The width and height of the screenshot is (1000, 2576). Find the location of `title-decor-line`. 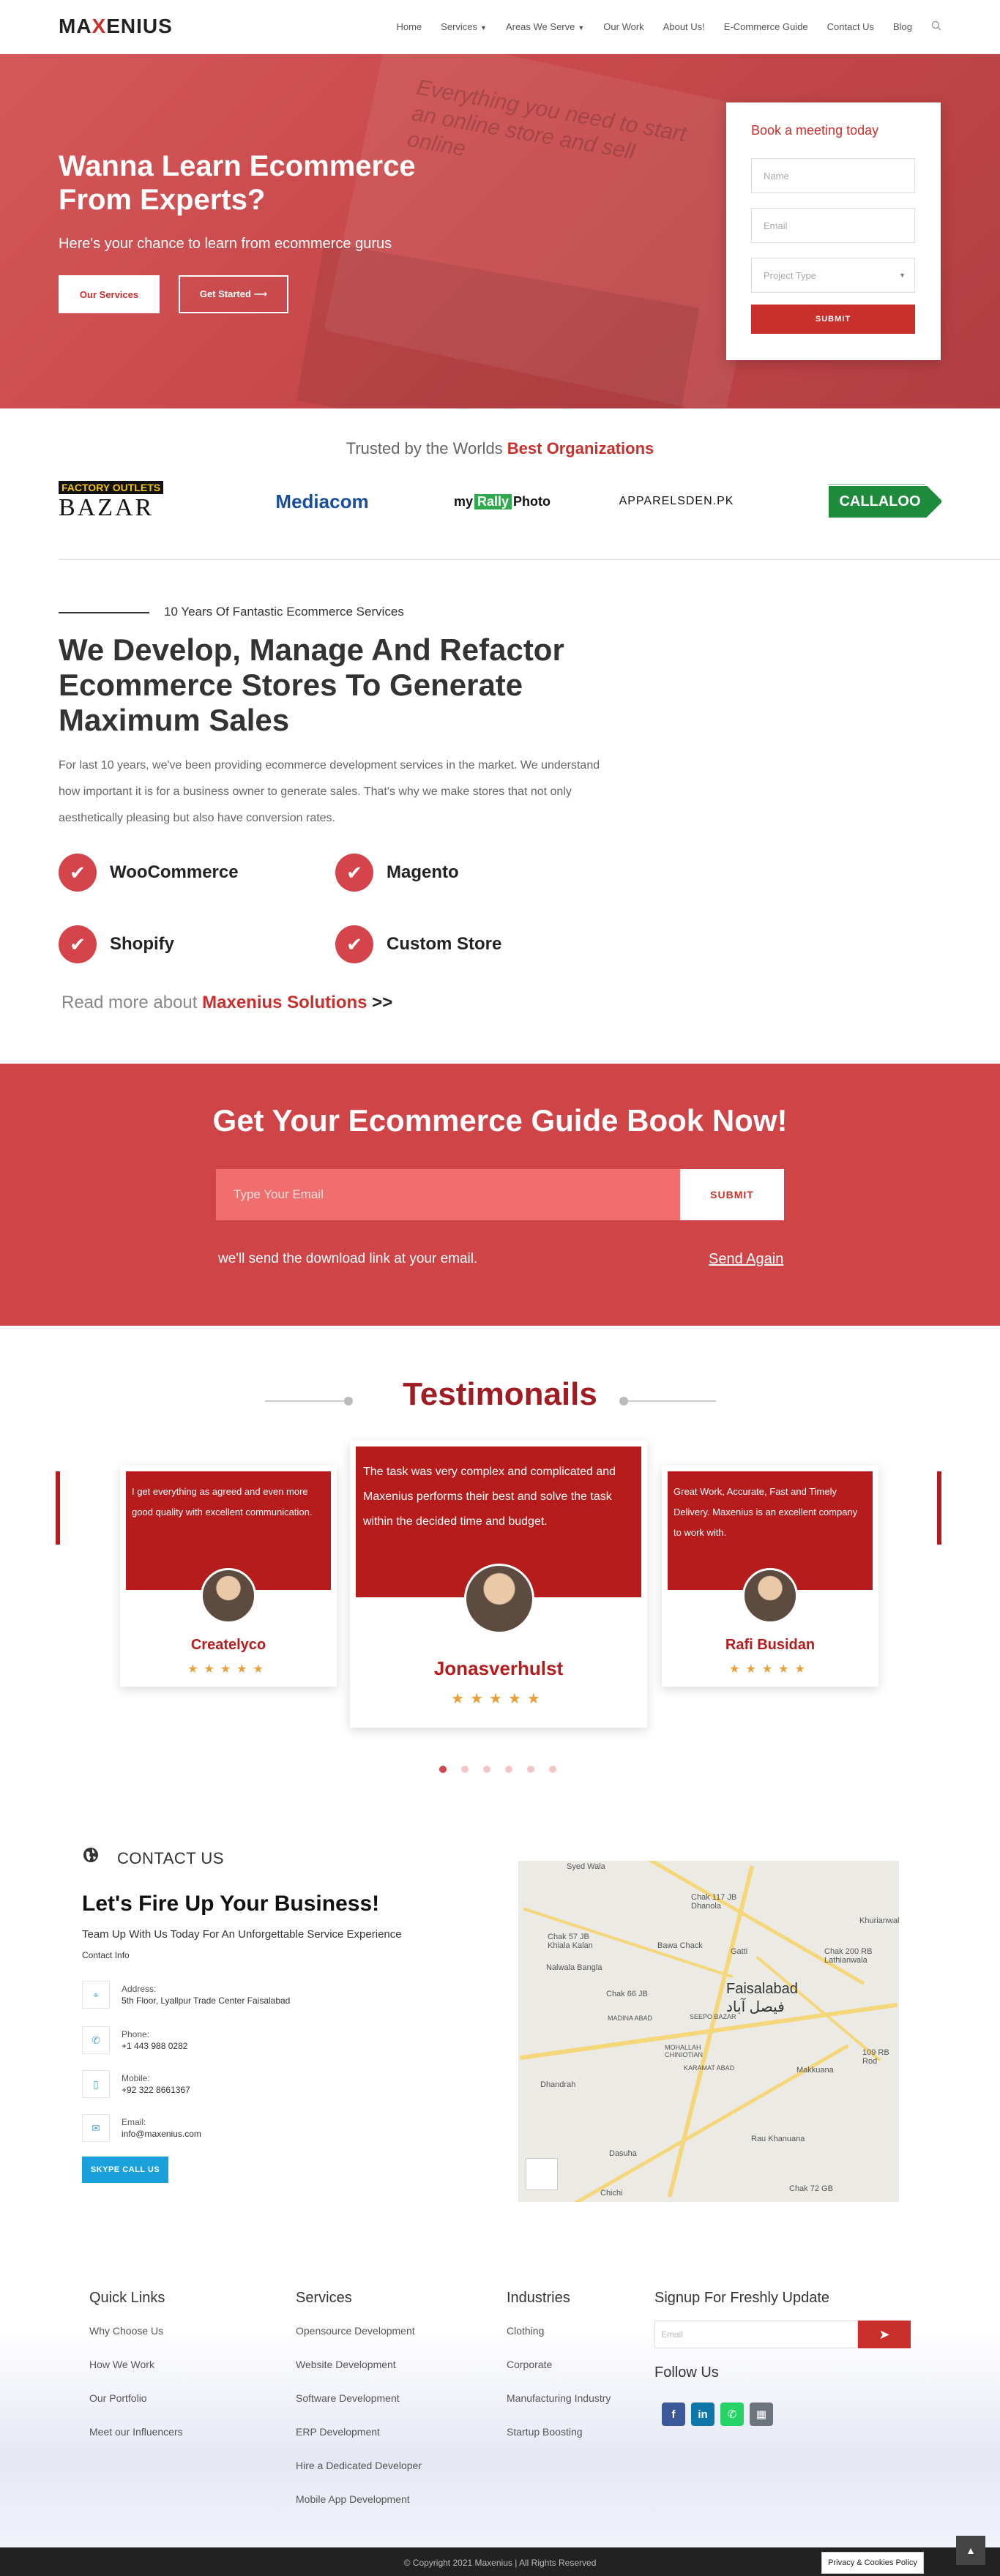

title-decor-line is located at coordinates (672, 1401).